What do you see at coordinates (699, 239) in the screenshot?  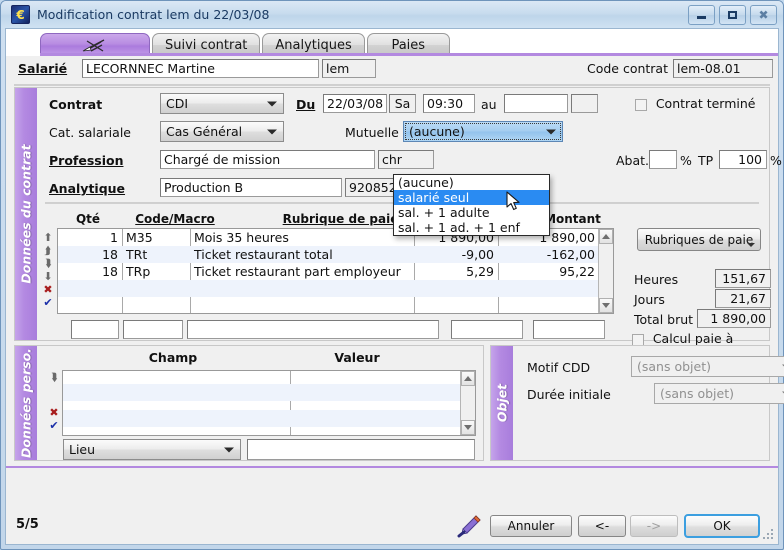 I see `rubriques-de-paie-button: Rubriques de paie` at bounding box center [699, 239].